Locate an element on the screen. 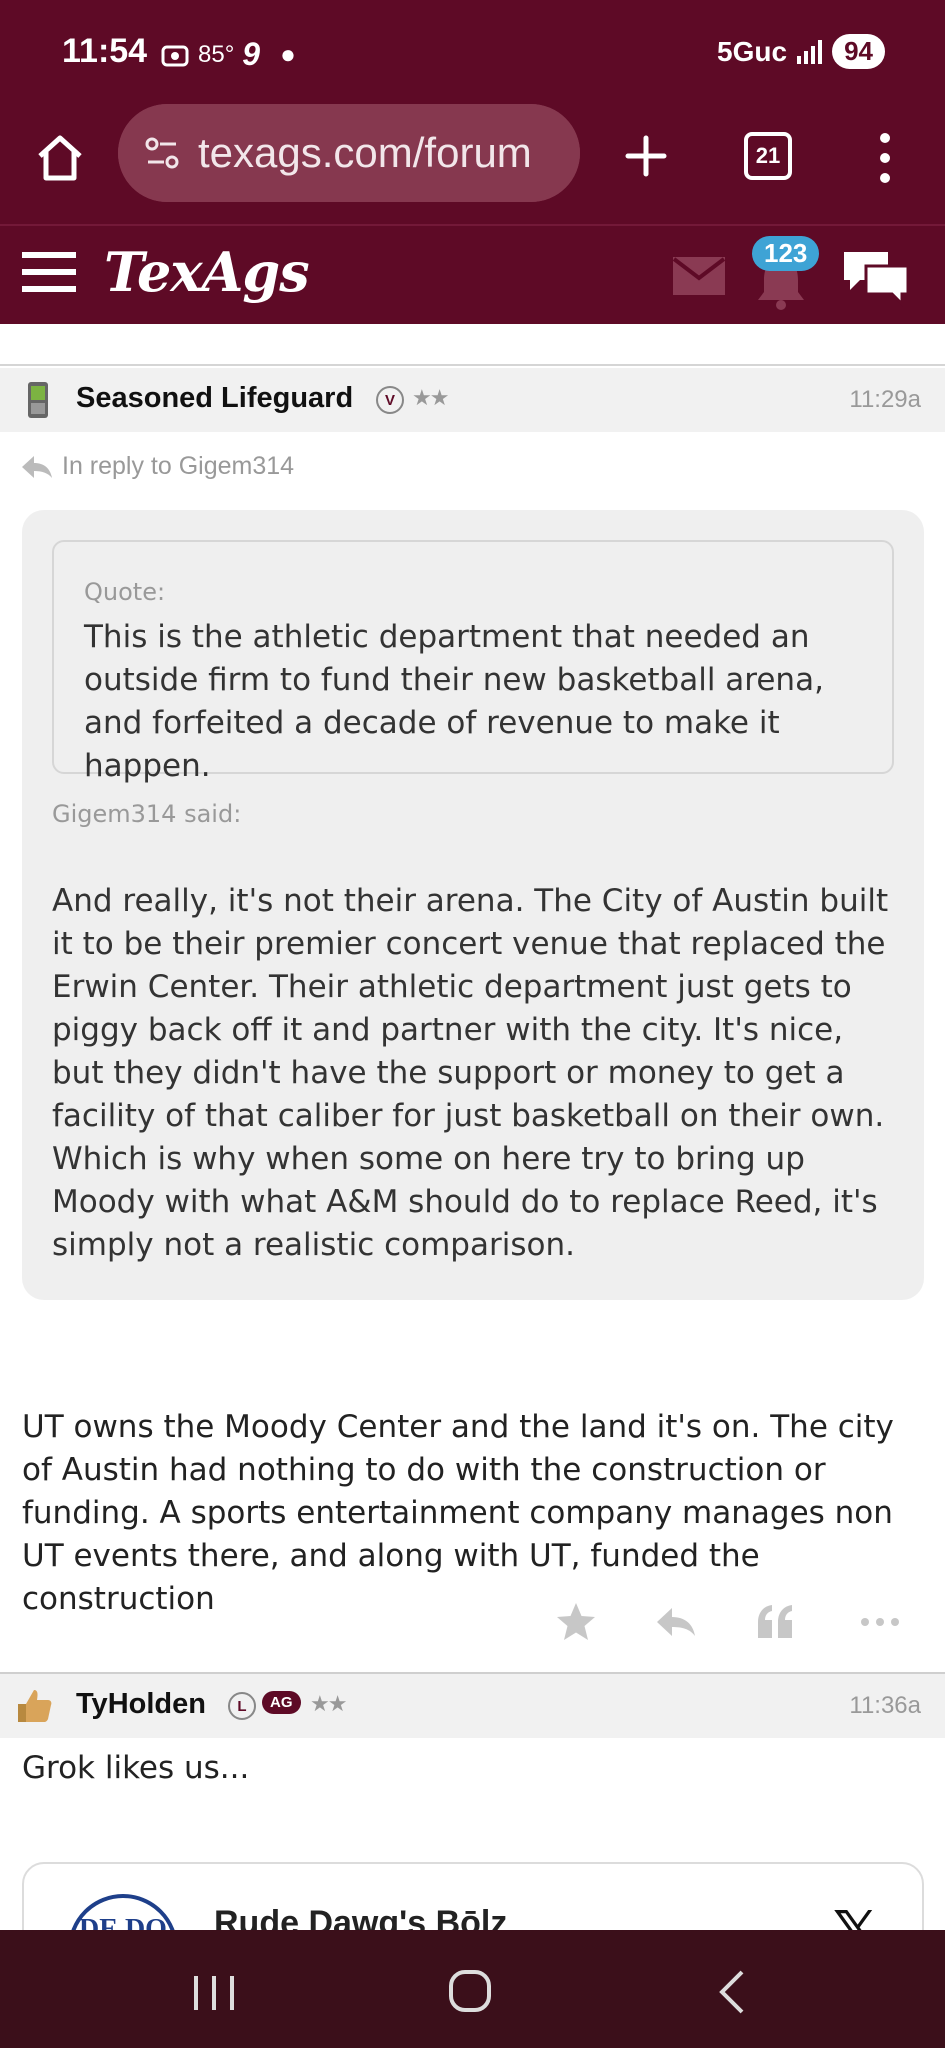 The width and height of the screenshot is (945, 2048). post-time: 11:36a is located at coordinates (885, 1705).